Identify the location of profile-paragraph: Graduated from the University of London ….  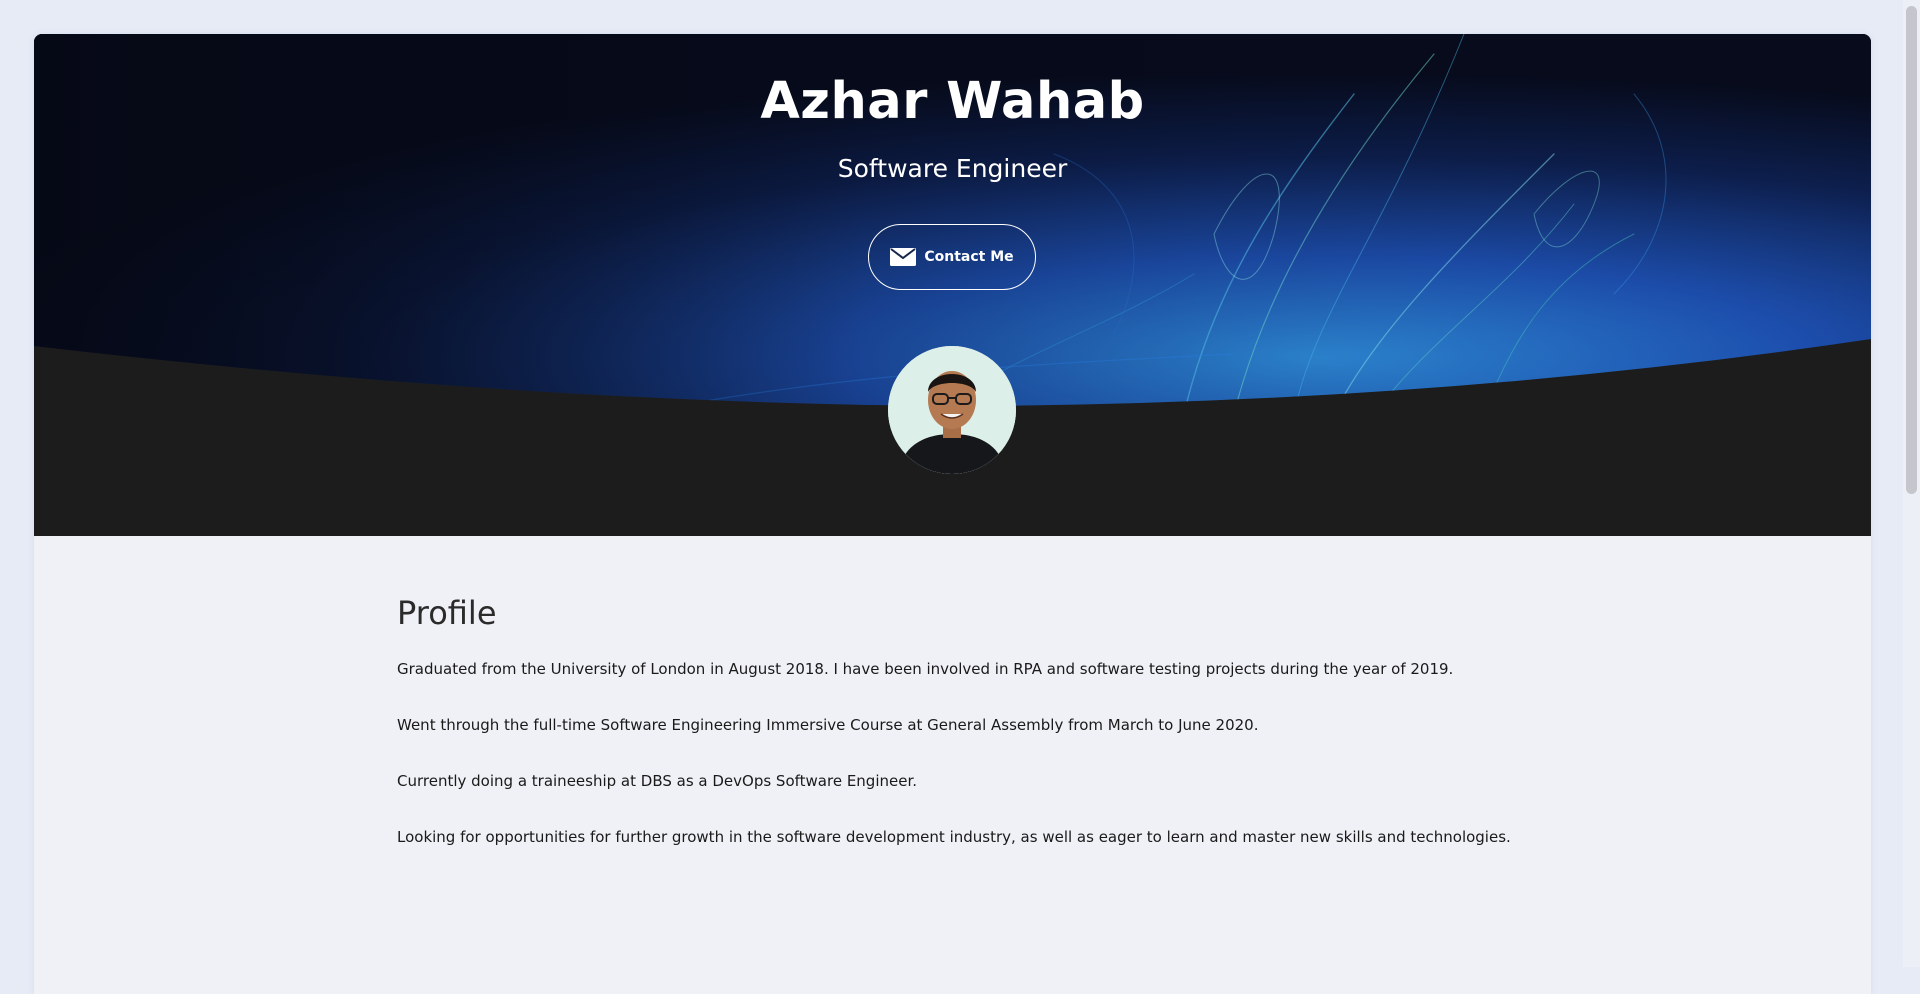
(925, 669).